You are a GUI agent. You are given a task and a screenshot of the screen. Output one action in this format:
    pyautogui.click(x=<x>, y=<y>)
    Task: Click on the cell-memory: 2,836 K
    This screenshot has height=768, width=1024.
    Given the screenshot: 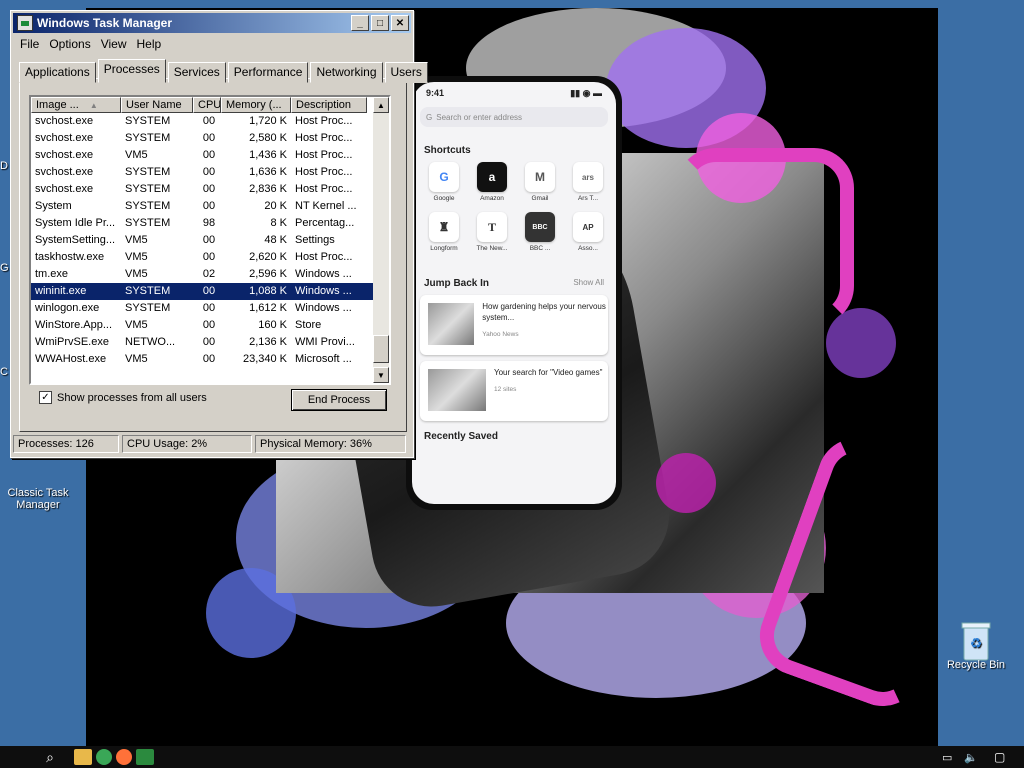 What is the action you would take?
    pyautogui.click(x=268, y=189)
    